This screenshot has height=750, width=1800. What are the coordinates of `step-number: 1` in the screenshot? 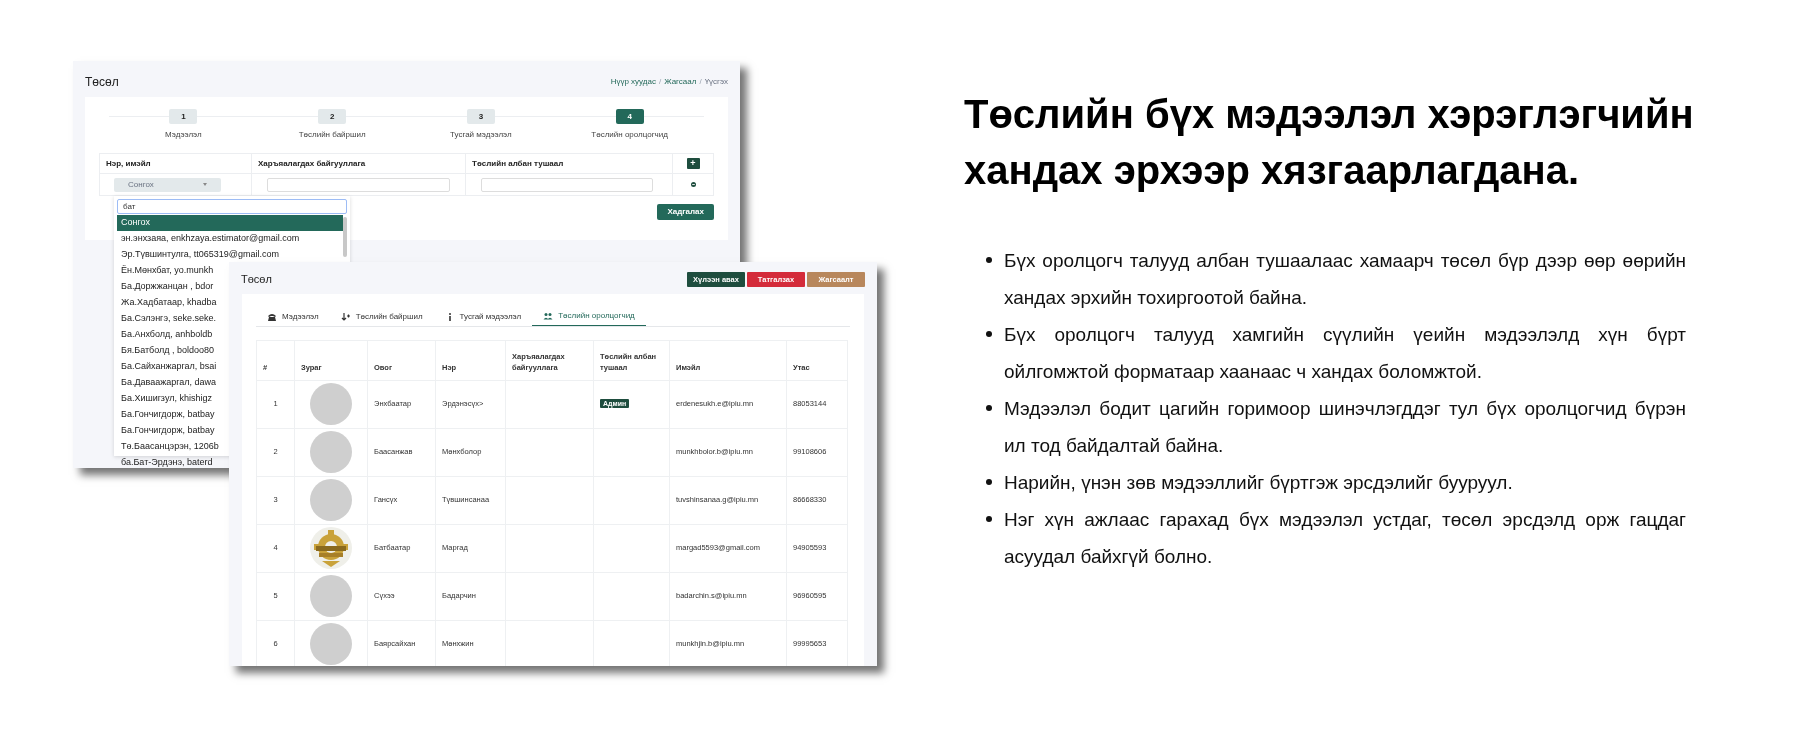 It's located at (183, 116).